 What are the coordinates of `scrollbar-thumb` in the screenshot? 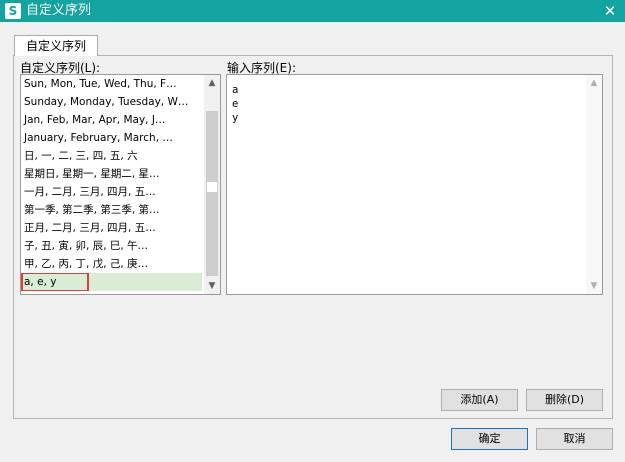 It's located at (212, 193).